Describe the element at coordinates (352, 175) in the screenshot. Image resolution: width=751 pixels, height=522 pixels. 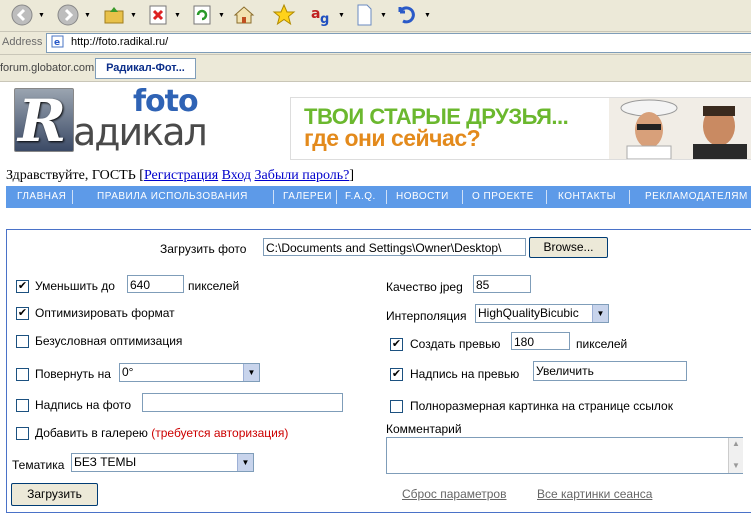
I see `greeting-bracket-close: ]` at that location.